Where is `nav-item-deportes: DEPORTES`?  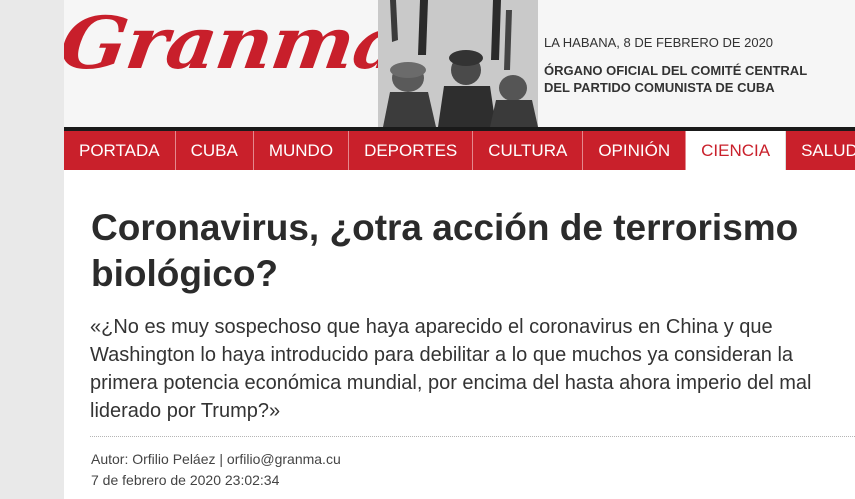
nav-item-deportes: DEPORTES is located at coordinates (411, 150).